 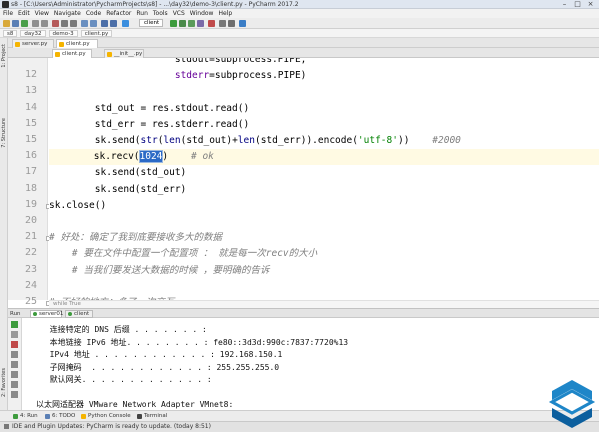 I want to click on line-number: 19, so click(x=30, y=204).